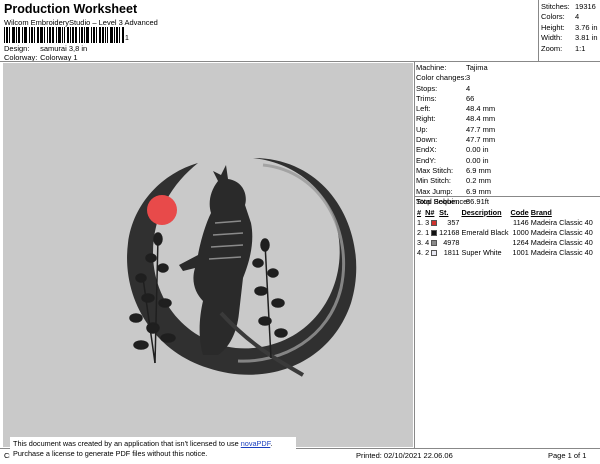 Image resolution: width=600 pixels, height=464 pixels. What do you see at coordinates (426, 98) in the screenshot?
I see `stat-label: Trims:` at bounding box center [426, 98].